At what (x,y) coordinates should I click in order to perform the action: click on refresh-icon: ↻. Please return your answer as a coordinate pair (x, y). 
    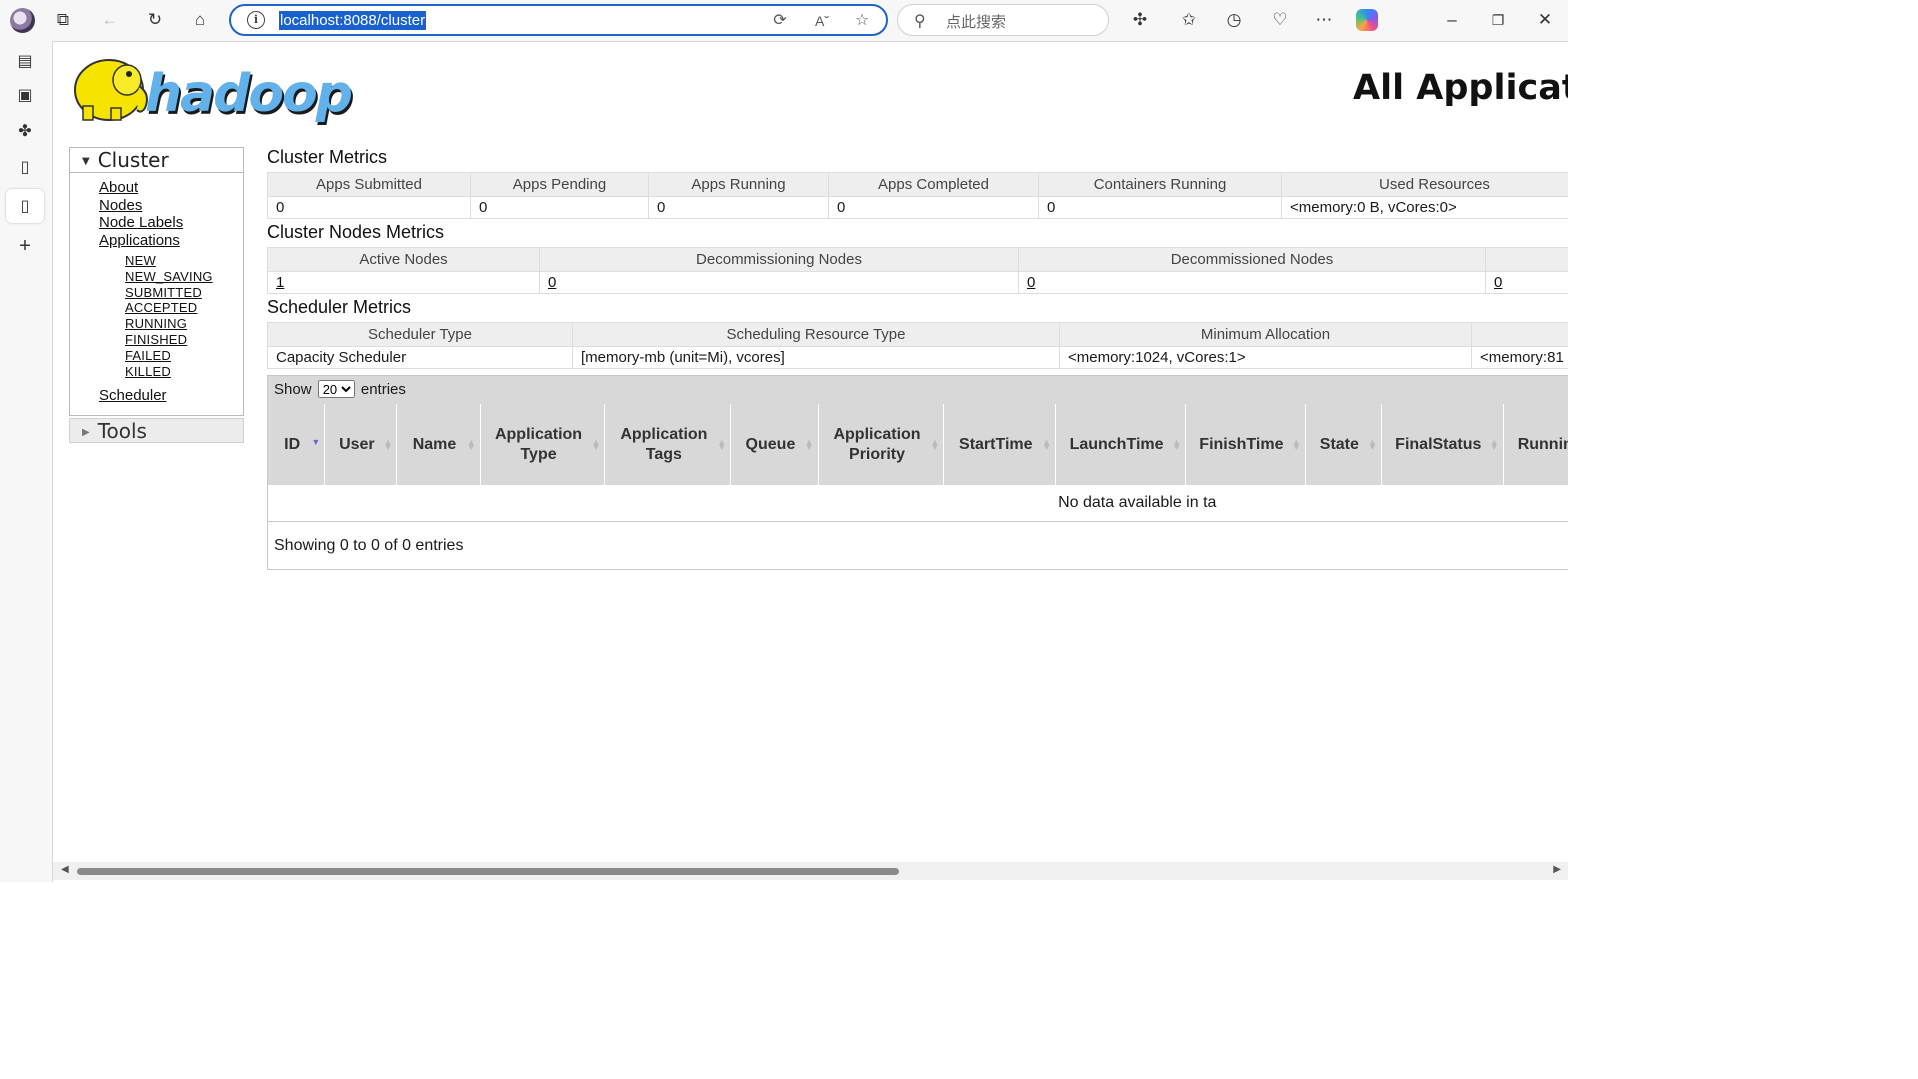
    Looking at the image, I should click on (155, 20).